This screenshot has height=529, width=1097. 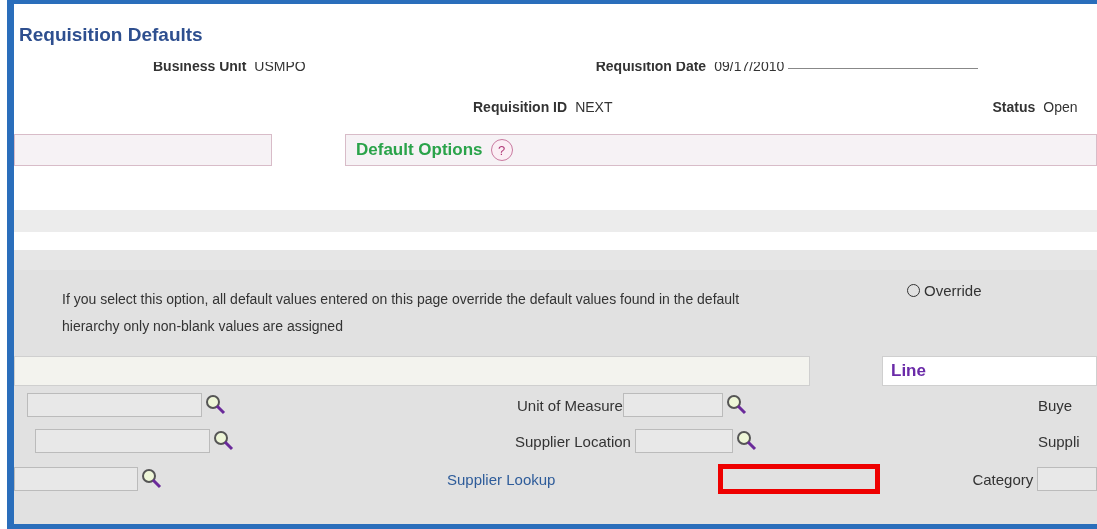 What do you see at coordinates (401, 312) in the screenshot?
I see `option-description: If you select this option, all default values entered on this page override the default values found in the default hierarchy only non-blank values are assigned` at bounding box center [401, 312].